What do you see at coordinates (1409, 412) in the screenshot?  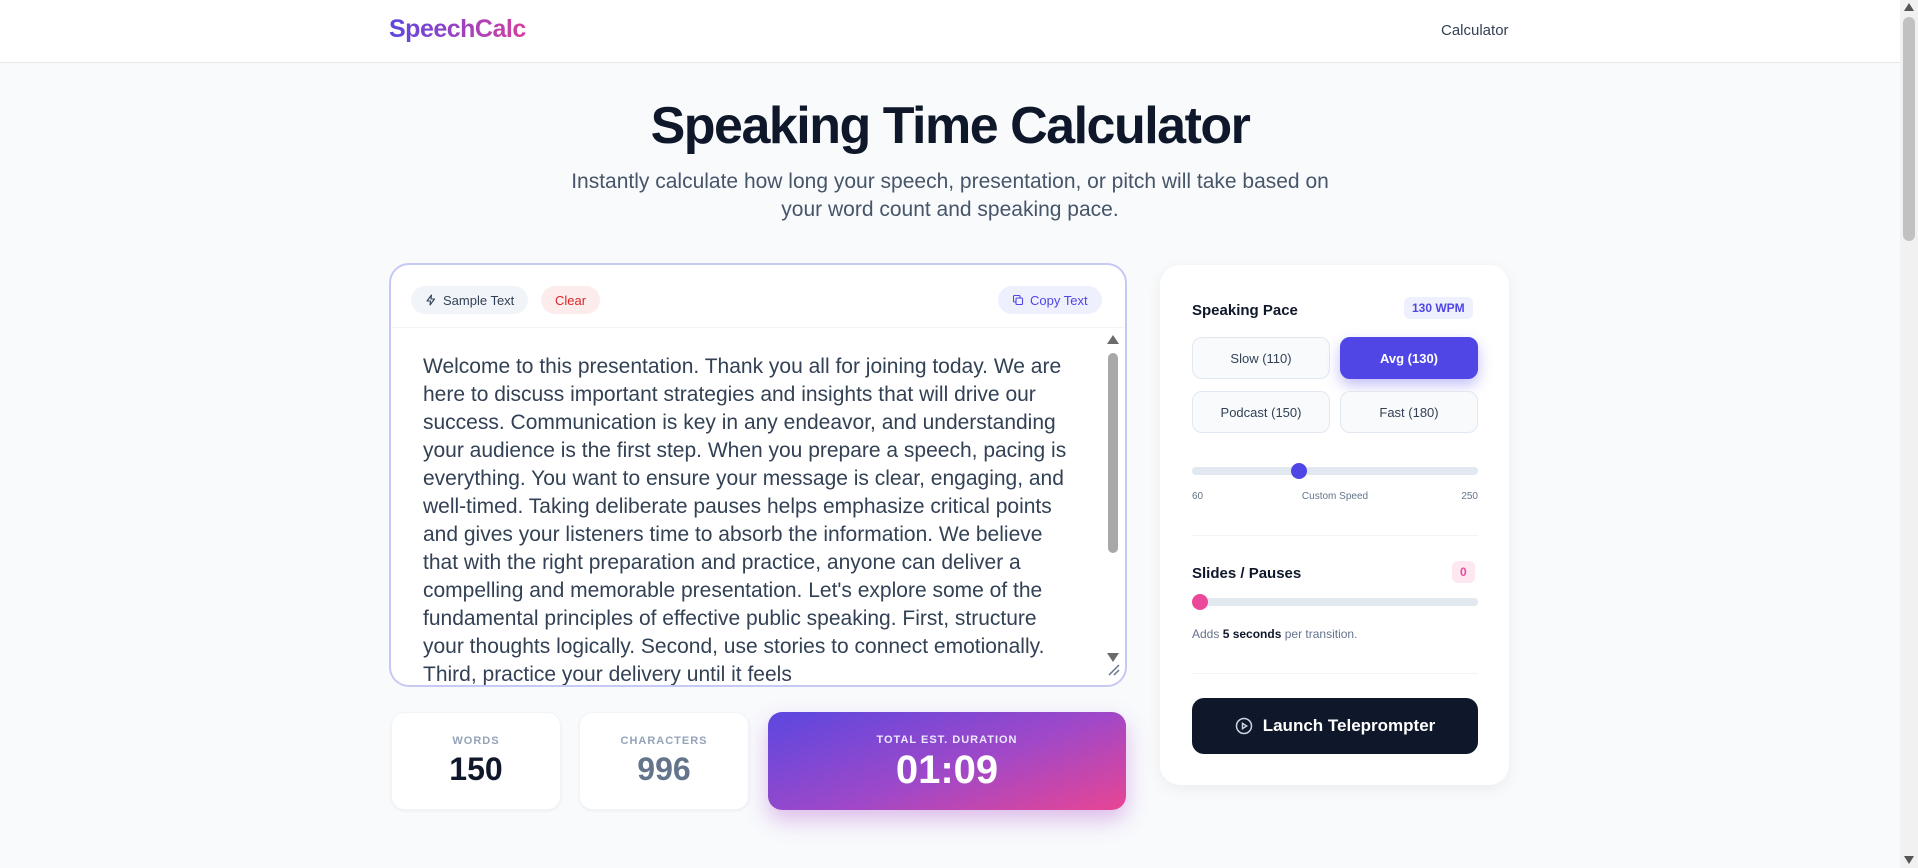 I see `pace-button-fast: Fast (180)` at bounding box center [1409, 412].